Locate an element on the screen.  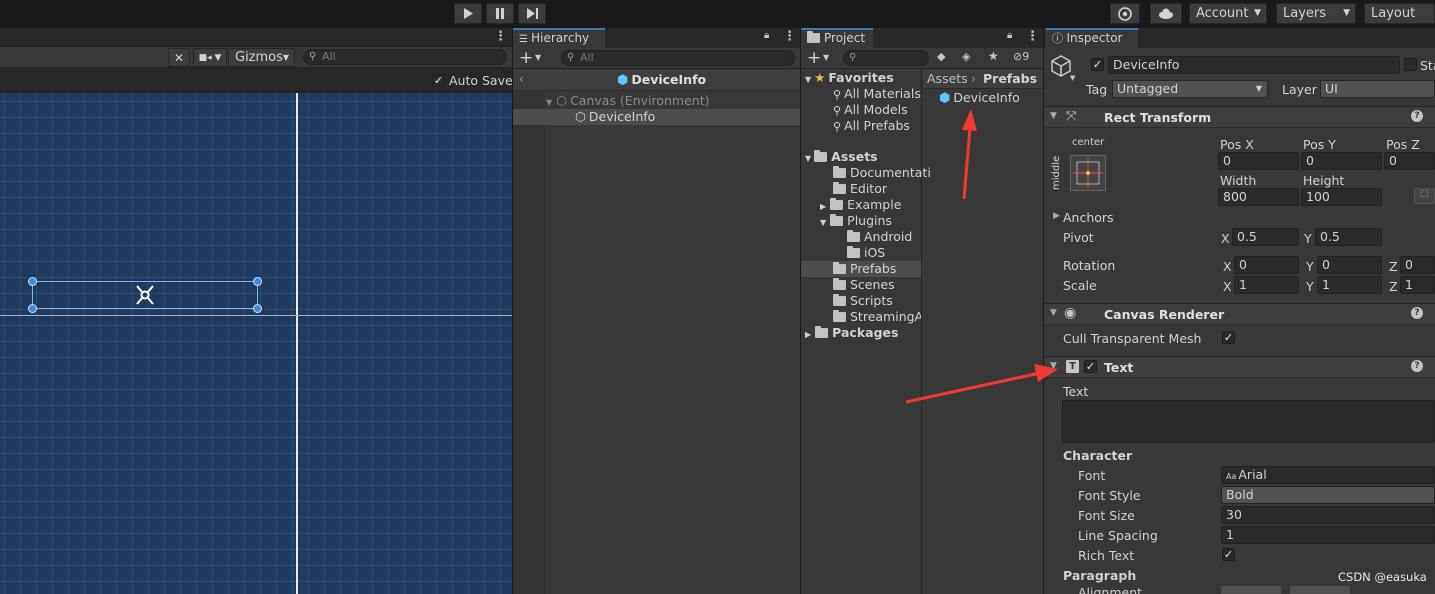
cull-transparent-checkbox: ✓ is located at coordinates (1228, 337).